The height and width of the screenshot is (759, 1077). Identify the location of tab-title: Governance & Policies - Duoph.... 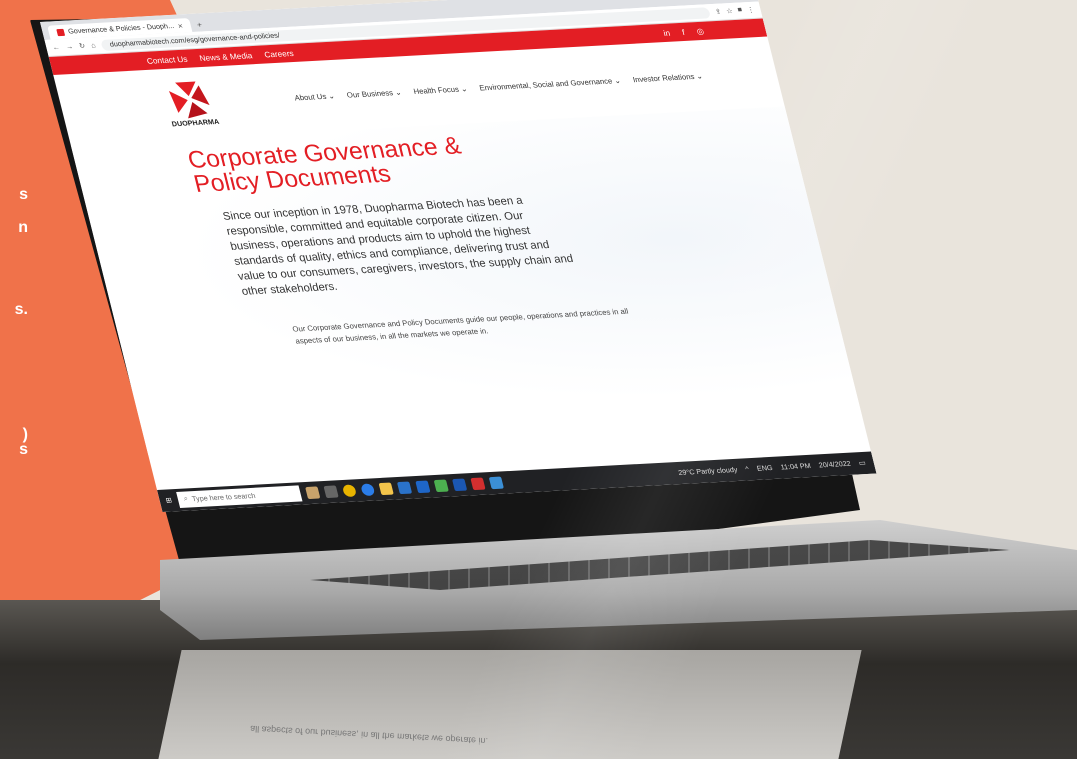
(121, 29).